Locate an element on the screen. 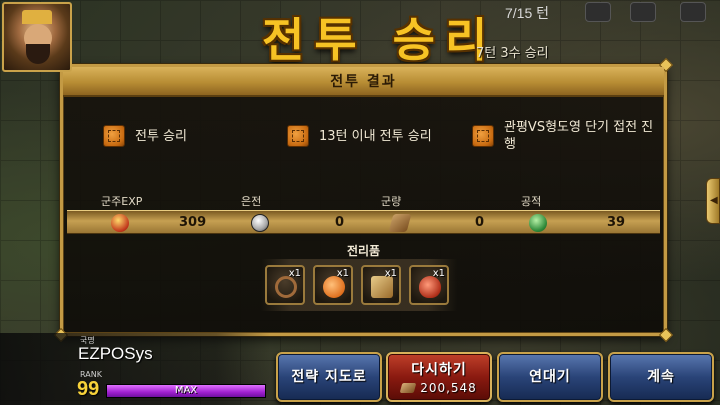 Image resolution: width=720 pixels, height=405 pixels. peach-icon is located at coordinates (334, 287).